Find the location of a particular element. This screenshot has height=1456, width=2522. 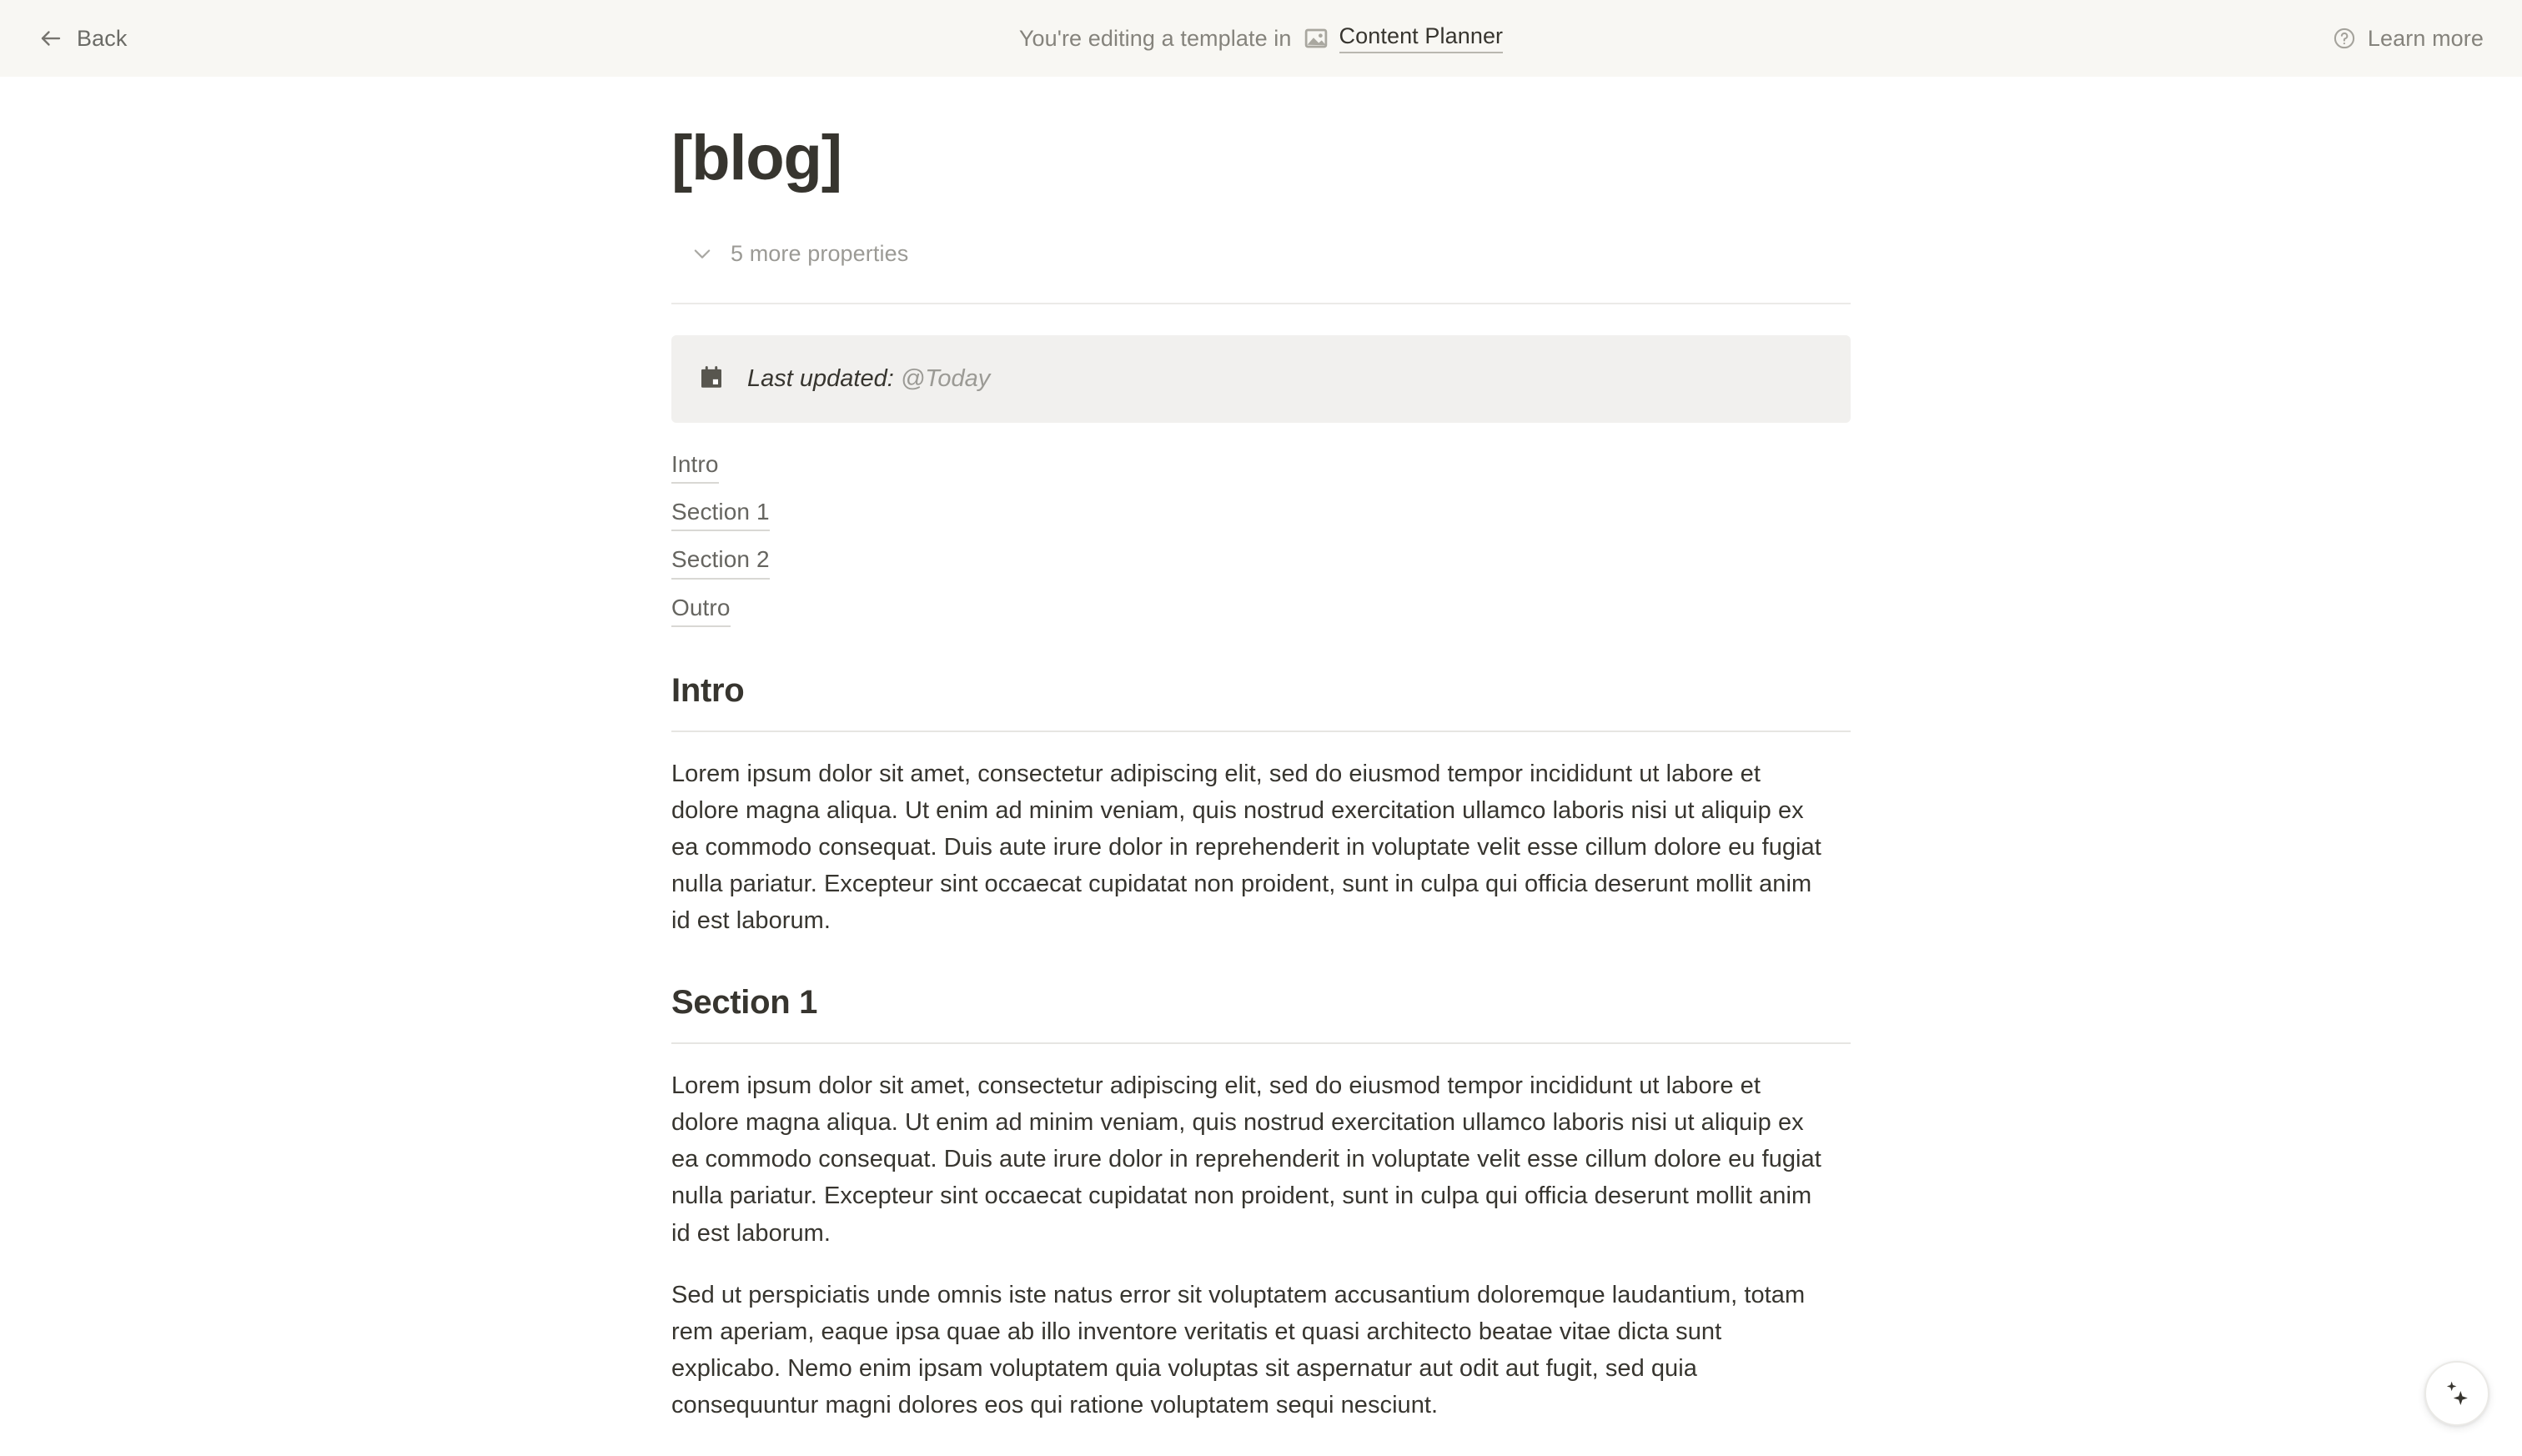

last-updated-callout: Last updated: @Today is located at coordinates (1261, 379).